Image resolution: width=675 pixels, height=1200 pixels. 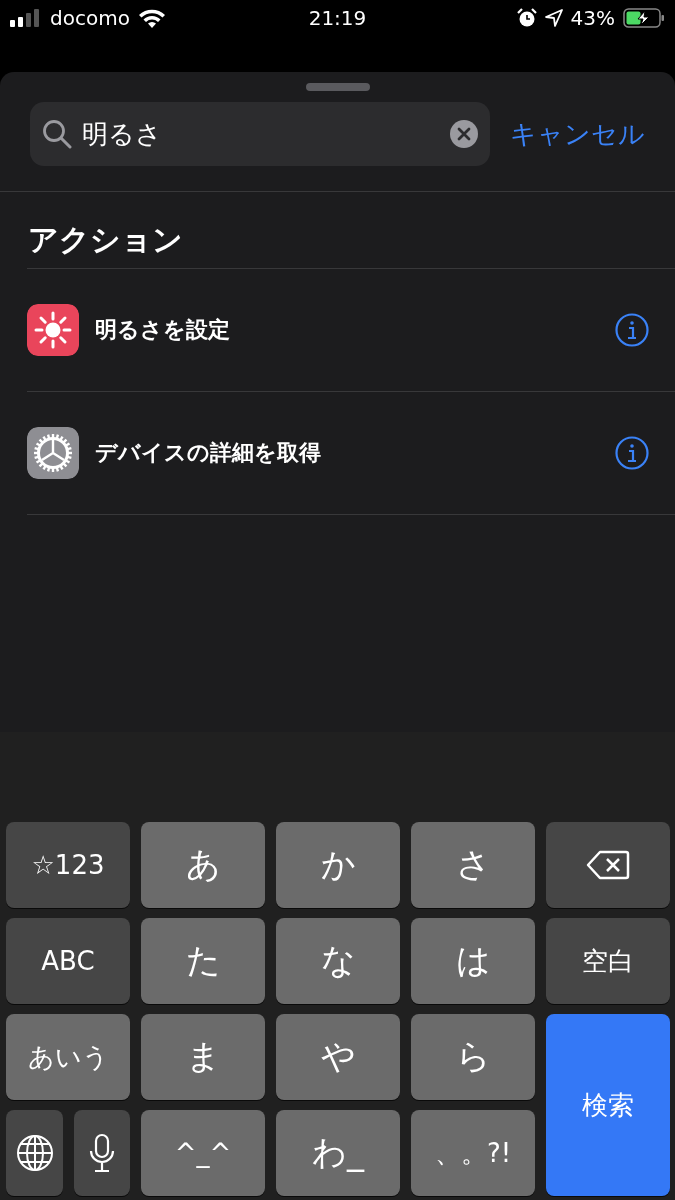 What do you see at coordinates (338, 1153) in the screenshot?
I see `keyboard-key: わ_` at bounding box center [338, 1153].